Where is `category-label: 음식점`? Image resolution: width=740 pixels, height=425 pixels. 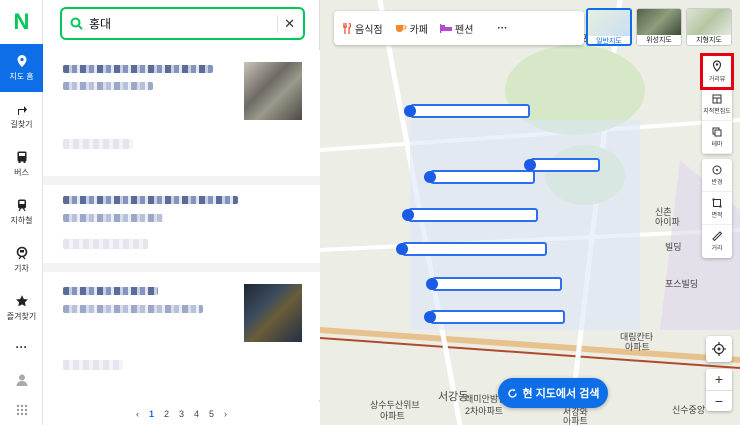 category-label: 음식점 is located at coordinates (369, 30).